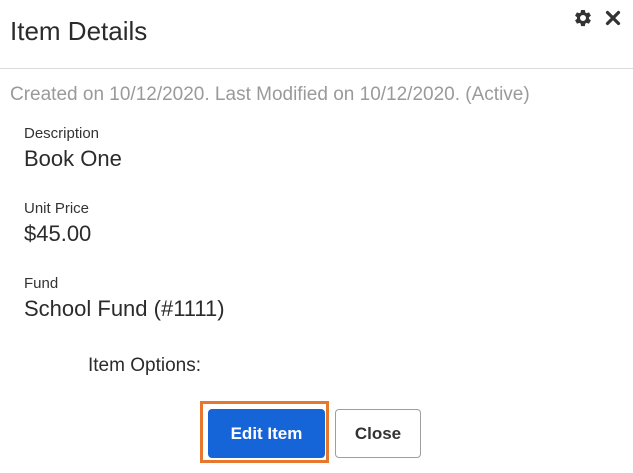 The width and height of the screenshot is (633, 473). What do you see at coordinates (41, 283) in the screenshot?
I see `fund-label: Fund` at bounding box center [41, 283].